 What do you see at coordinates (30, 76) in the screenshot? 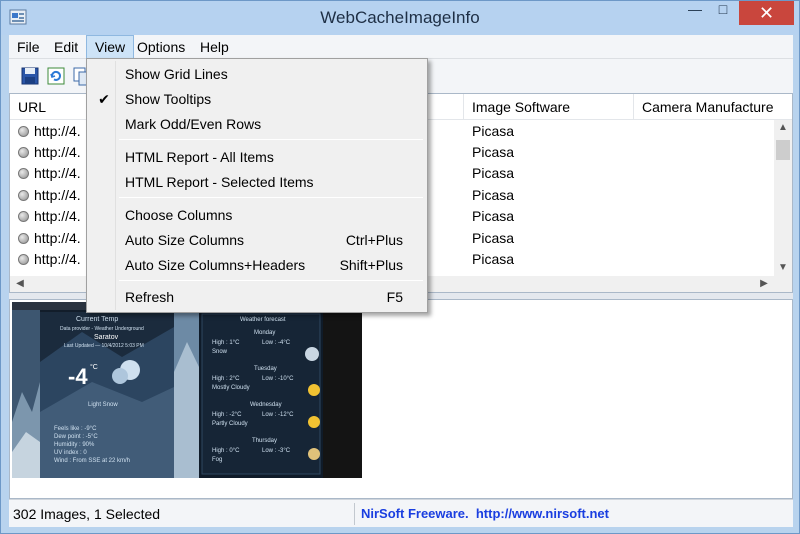
I see `save-icon` at bounding box center [30, 76].